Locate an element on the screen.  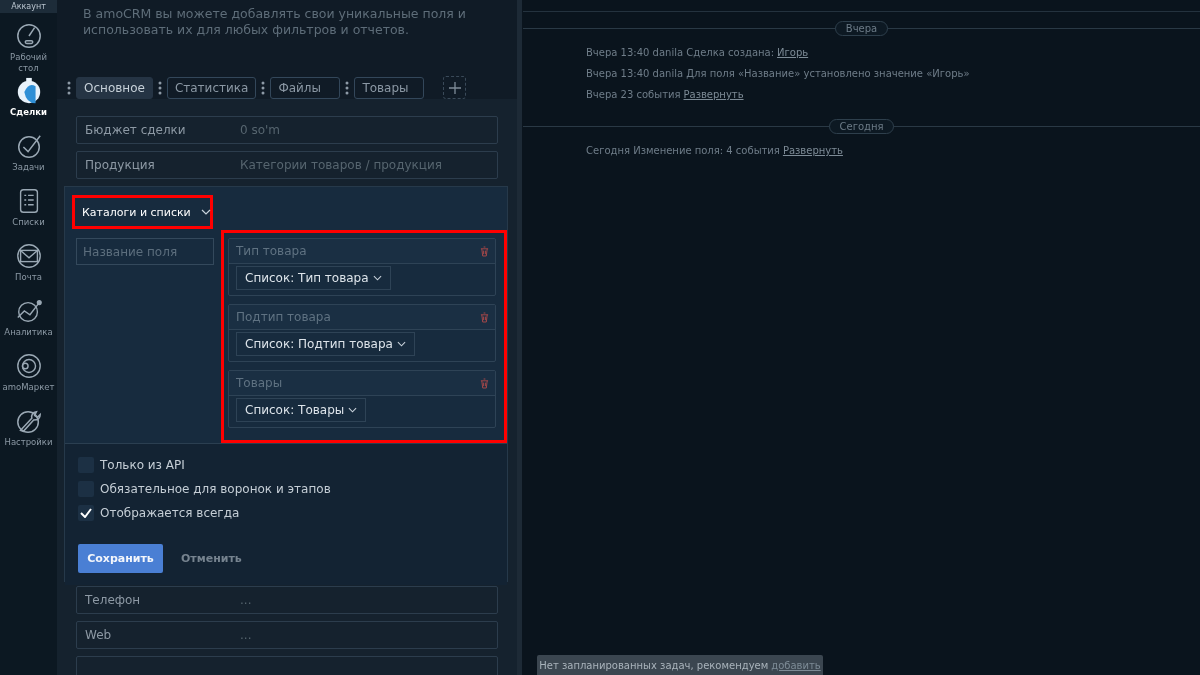
list-name: Тип товара is located at coordinates (271, 251).